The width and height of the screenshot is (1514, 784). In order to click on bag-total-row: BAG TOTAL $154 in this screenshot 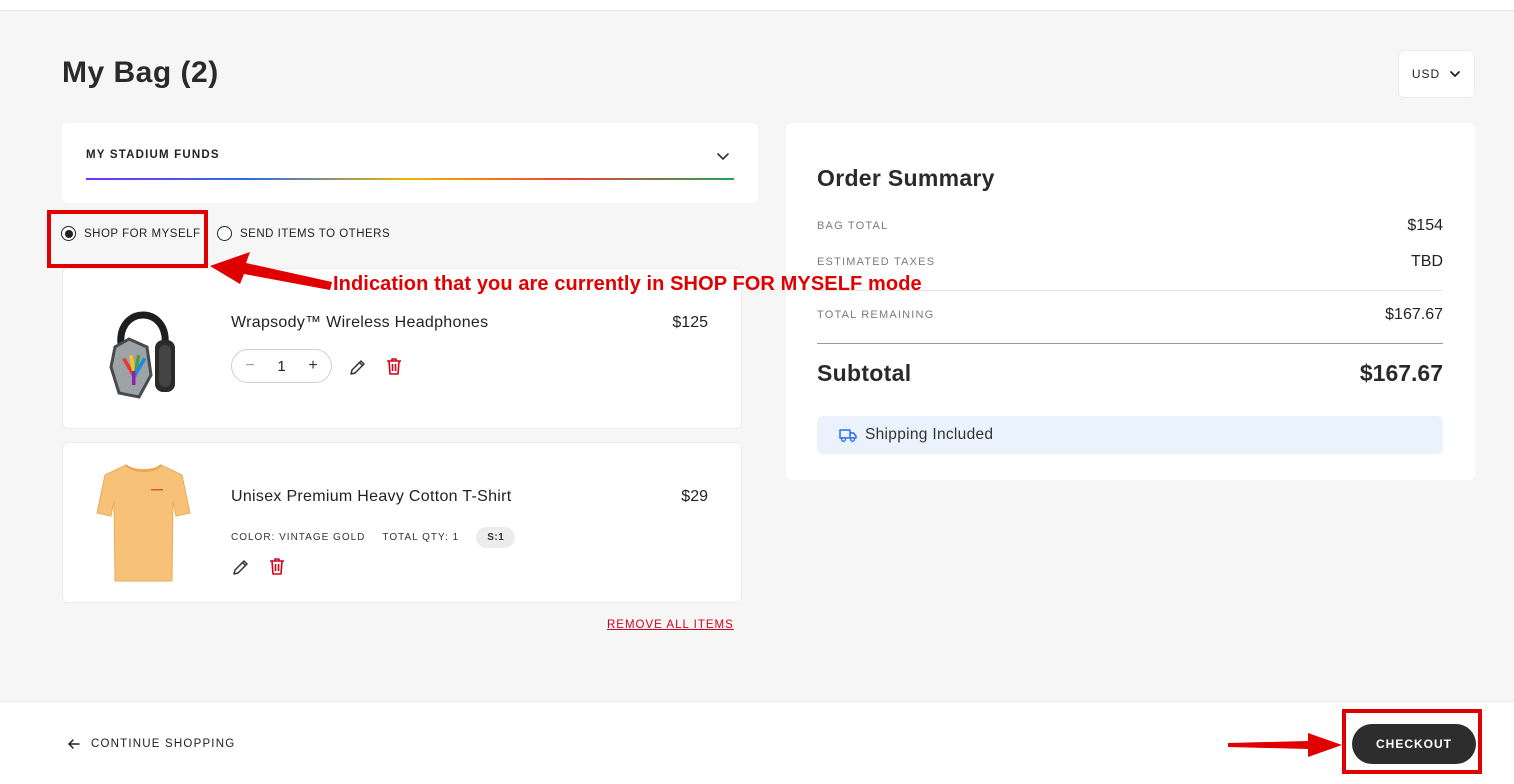, I will do `click(1130, 226)`.